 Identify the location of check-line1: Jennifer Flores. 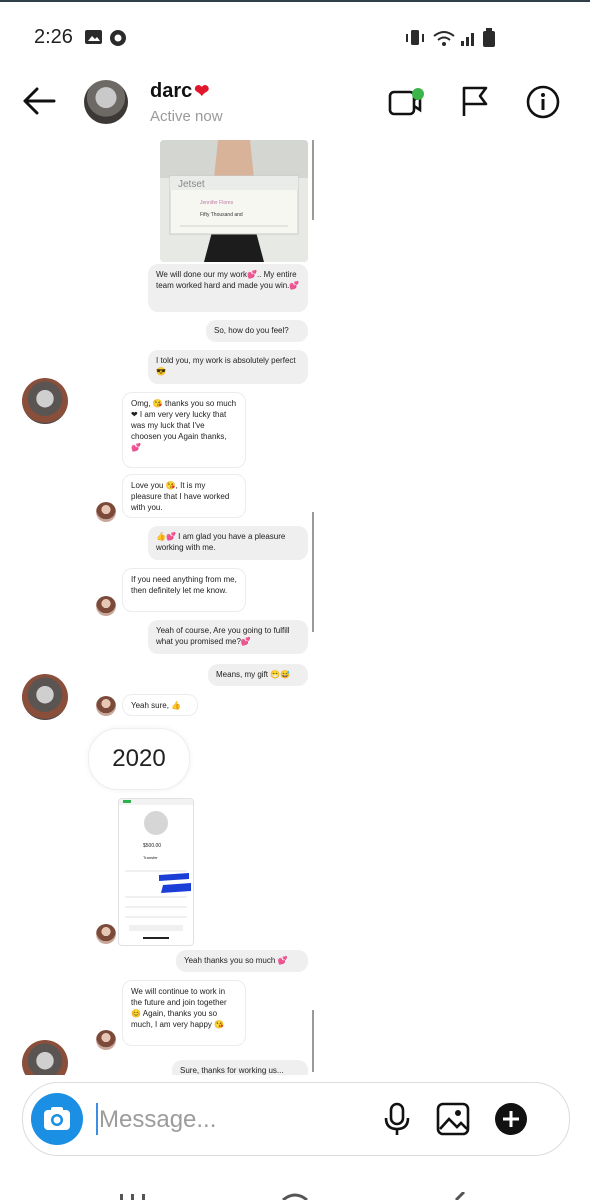
(217, 203).